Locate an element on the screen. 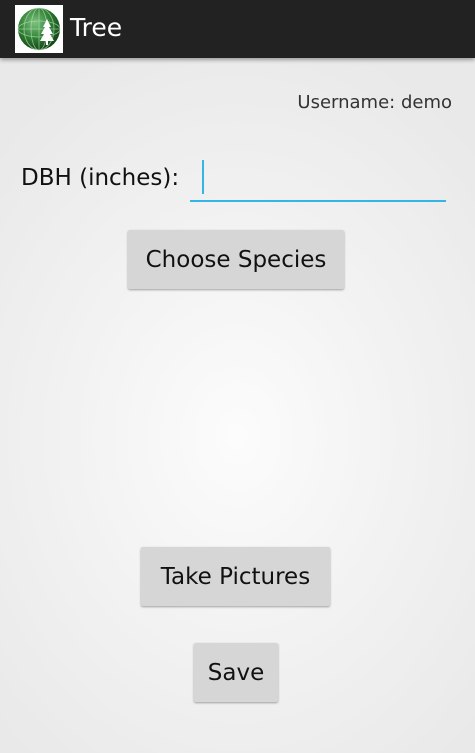 The width and height of the screenshot is (475, 753). globe-tree-icon is located at coordinates (39, 29).